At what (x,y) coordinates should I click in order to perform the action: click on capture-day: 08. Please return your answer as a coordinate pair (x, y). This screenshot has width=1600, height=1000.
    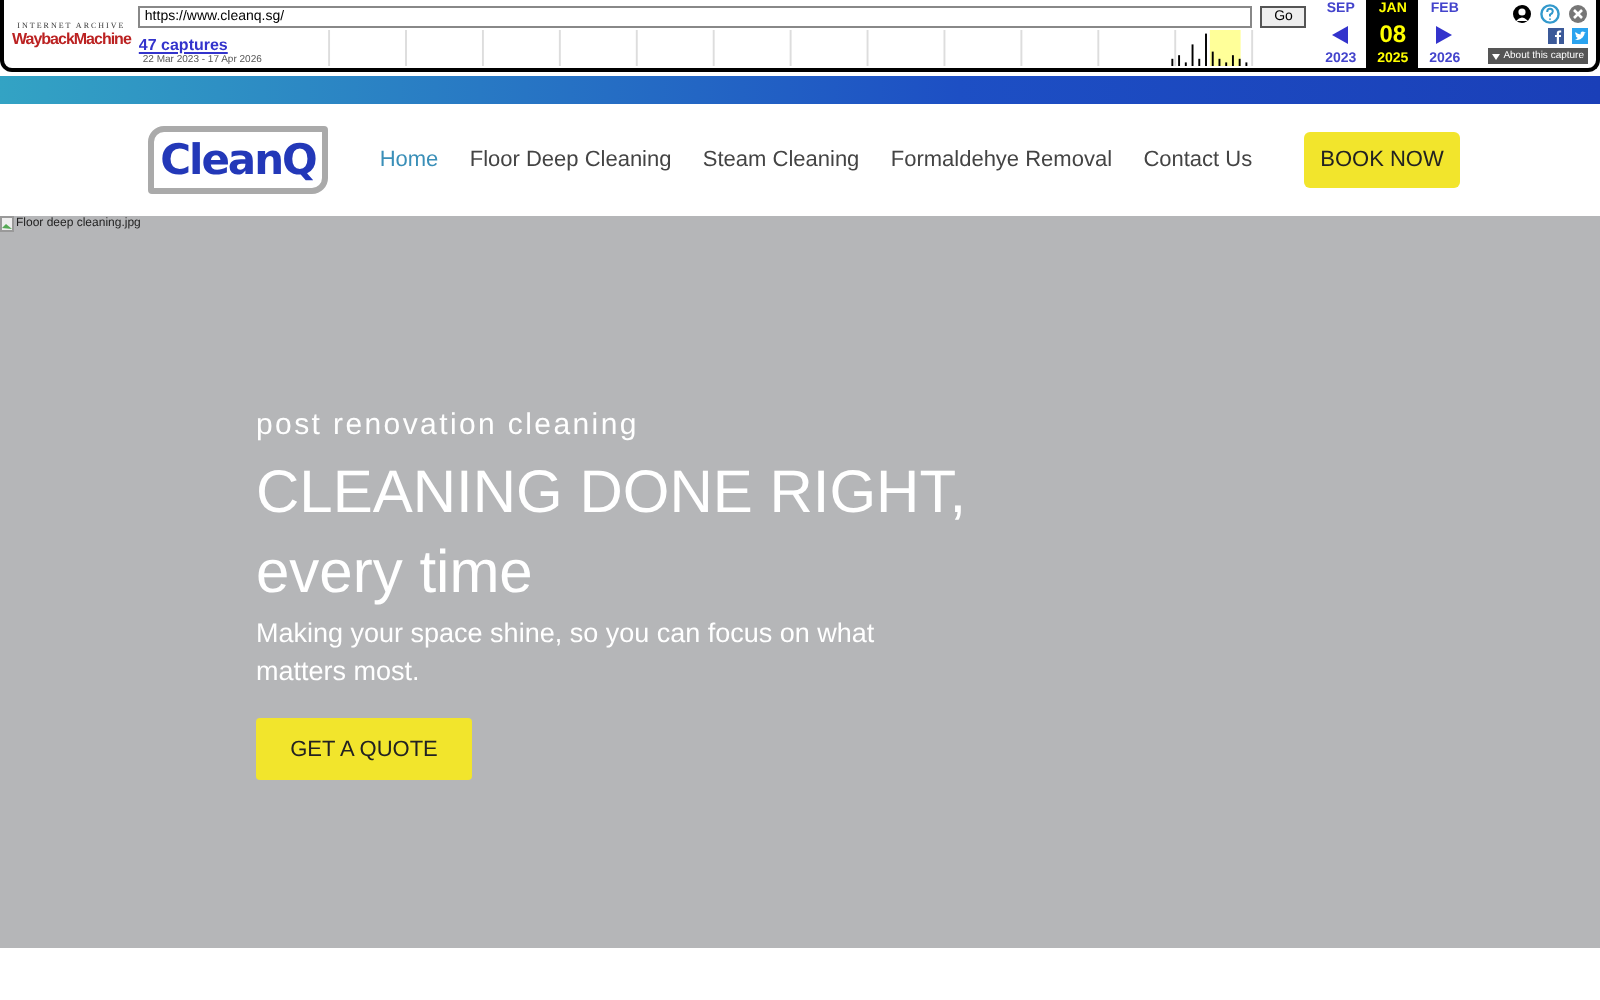
    Looking at the image, I should click on (1393, 34).